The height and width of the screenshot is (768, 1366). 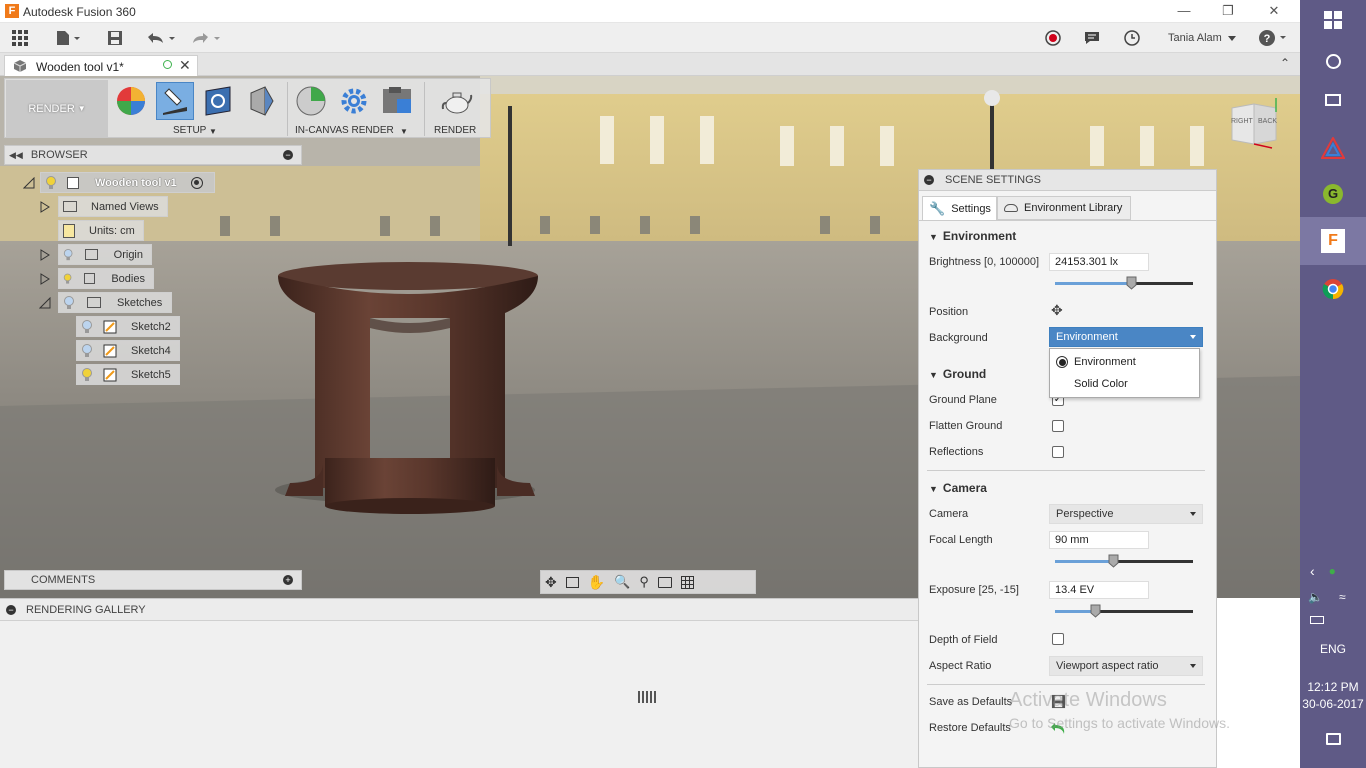 I want to click on collapse-chevron-icon: ⌃, so click(x=1285, y=63).